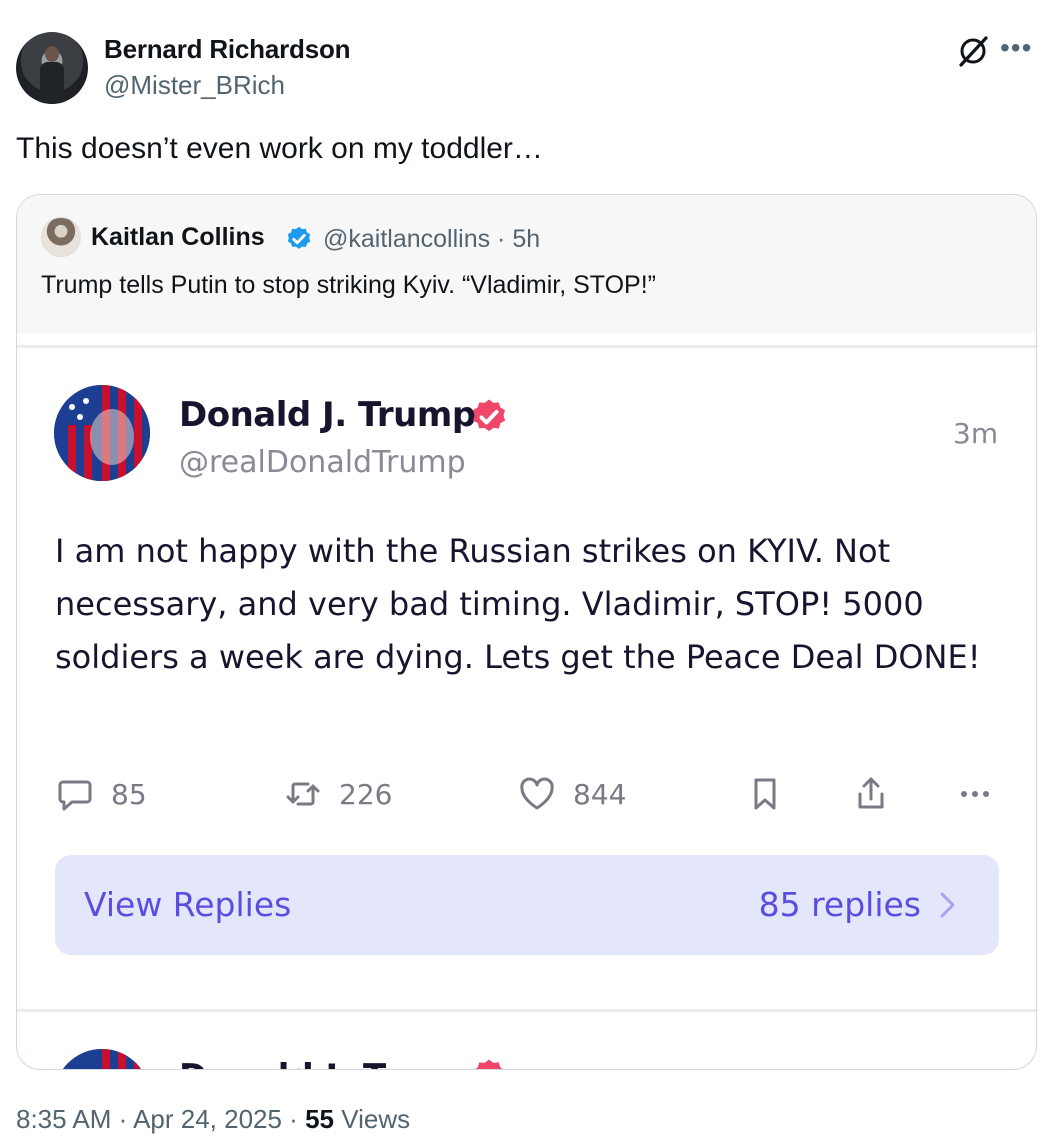 This screenshot has height=1146, width=1052. What do you see at coordinates (178, 237) in the screenshot?
I see `quoted-author-name: Kaitlan Collins` at bounding box center [178, 237].